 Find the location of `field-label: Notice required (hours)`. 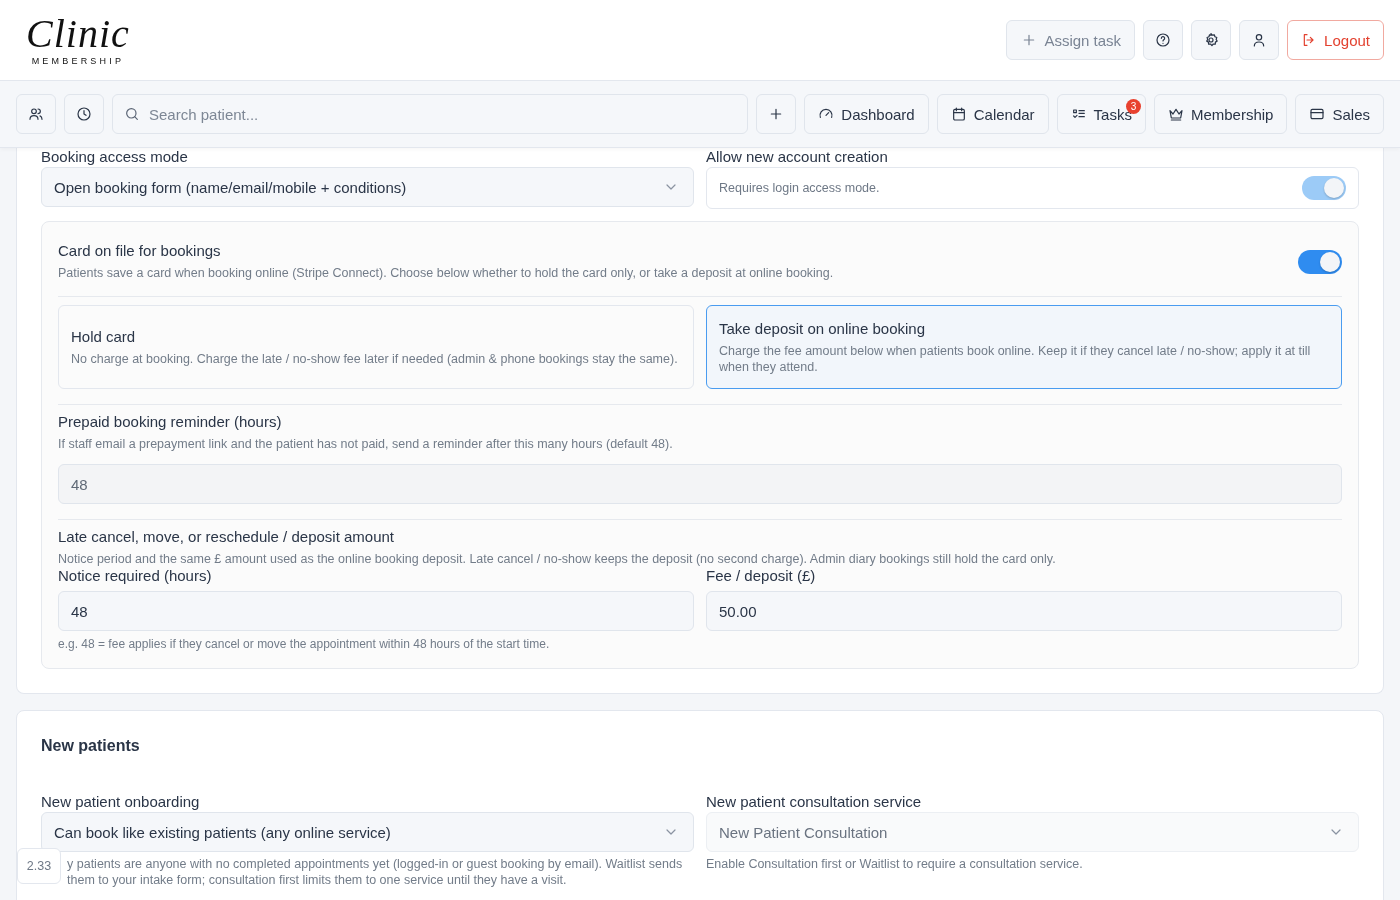

field-label: Notice required (hours) is located at coordinates (135, 576).